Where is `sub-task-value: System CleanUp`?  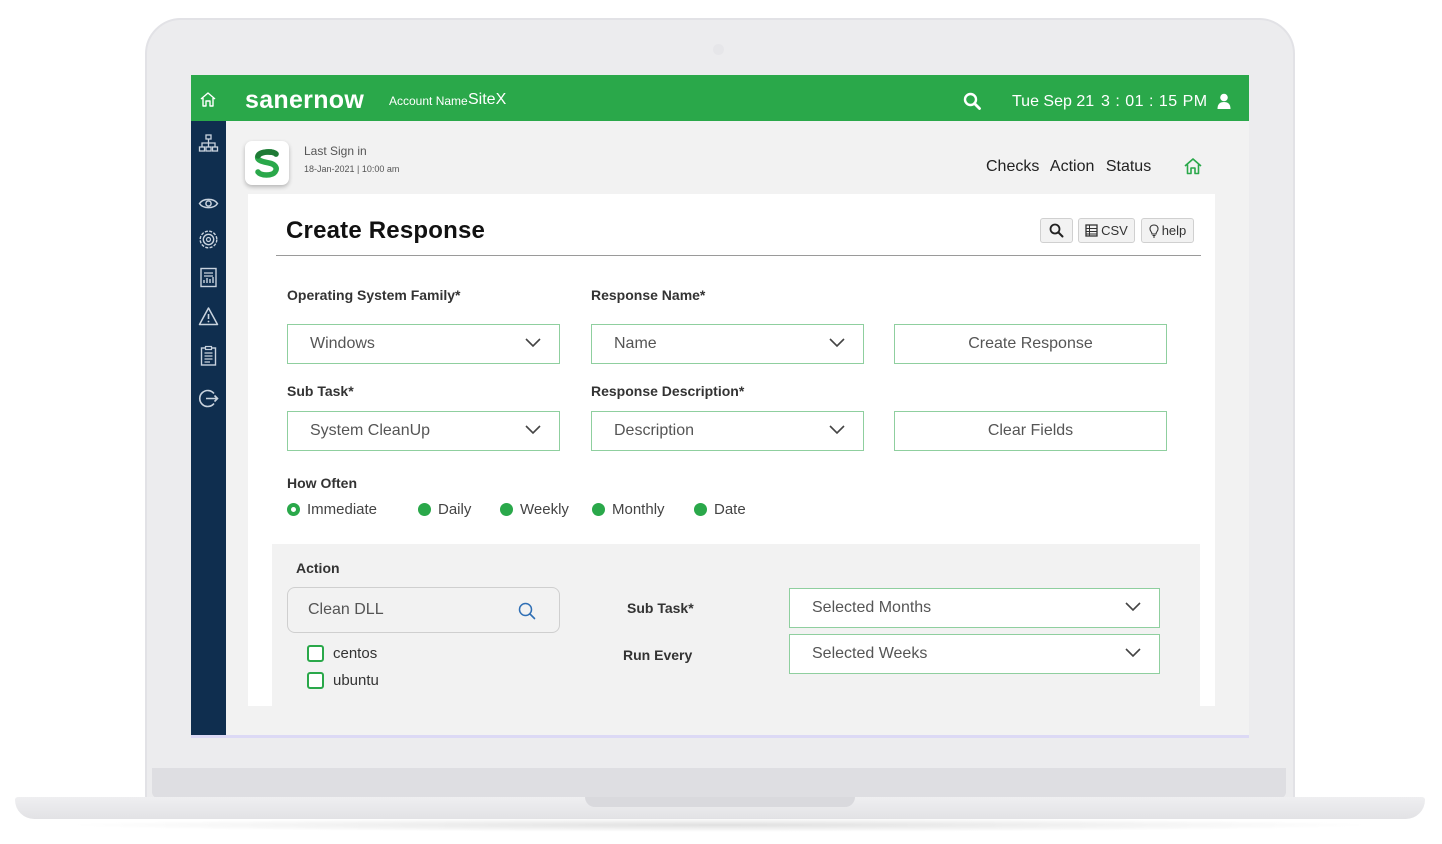
sub-task-value: System CleanUp is located at coordinates (370, 430).